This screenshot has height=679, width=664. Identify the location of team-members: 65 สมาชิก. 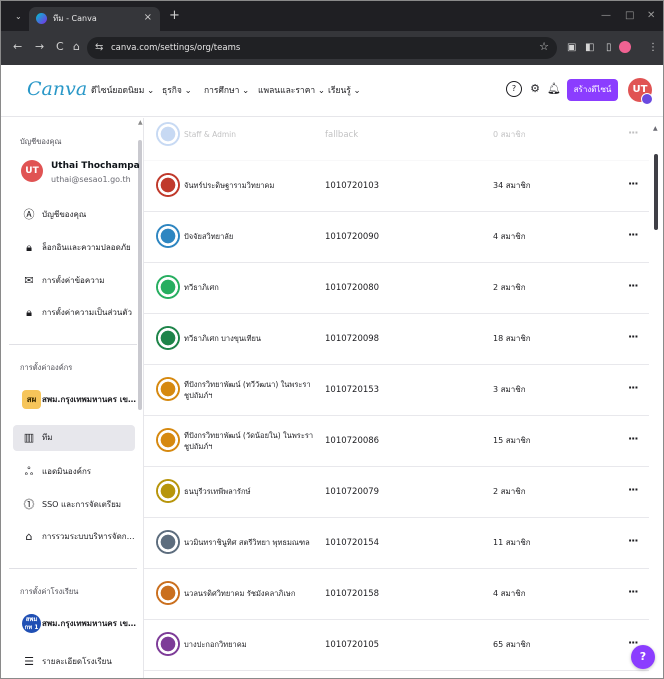
(512, 644).